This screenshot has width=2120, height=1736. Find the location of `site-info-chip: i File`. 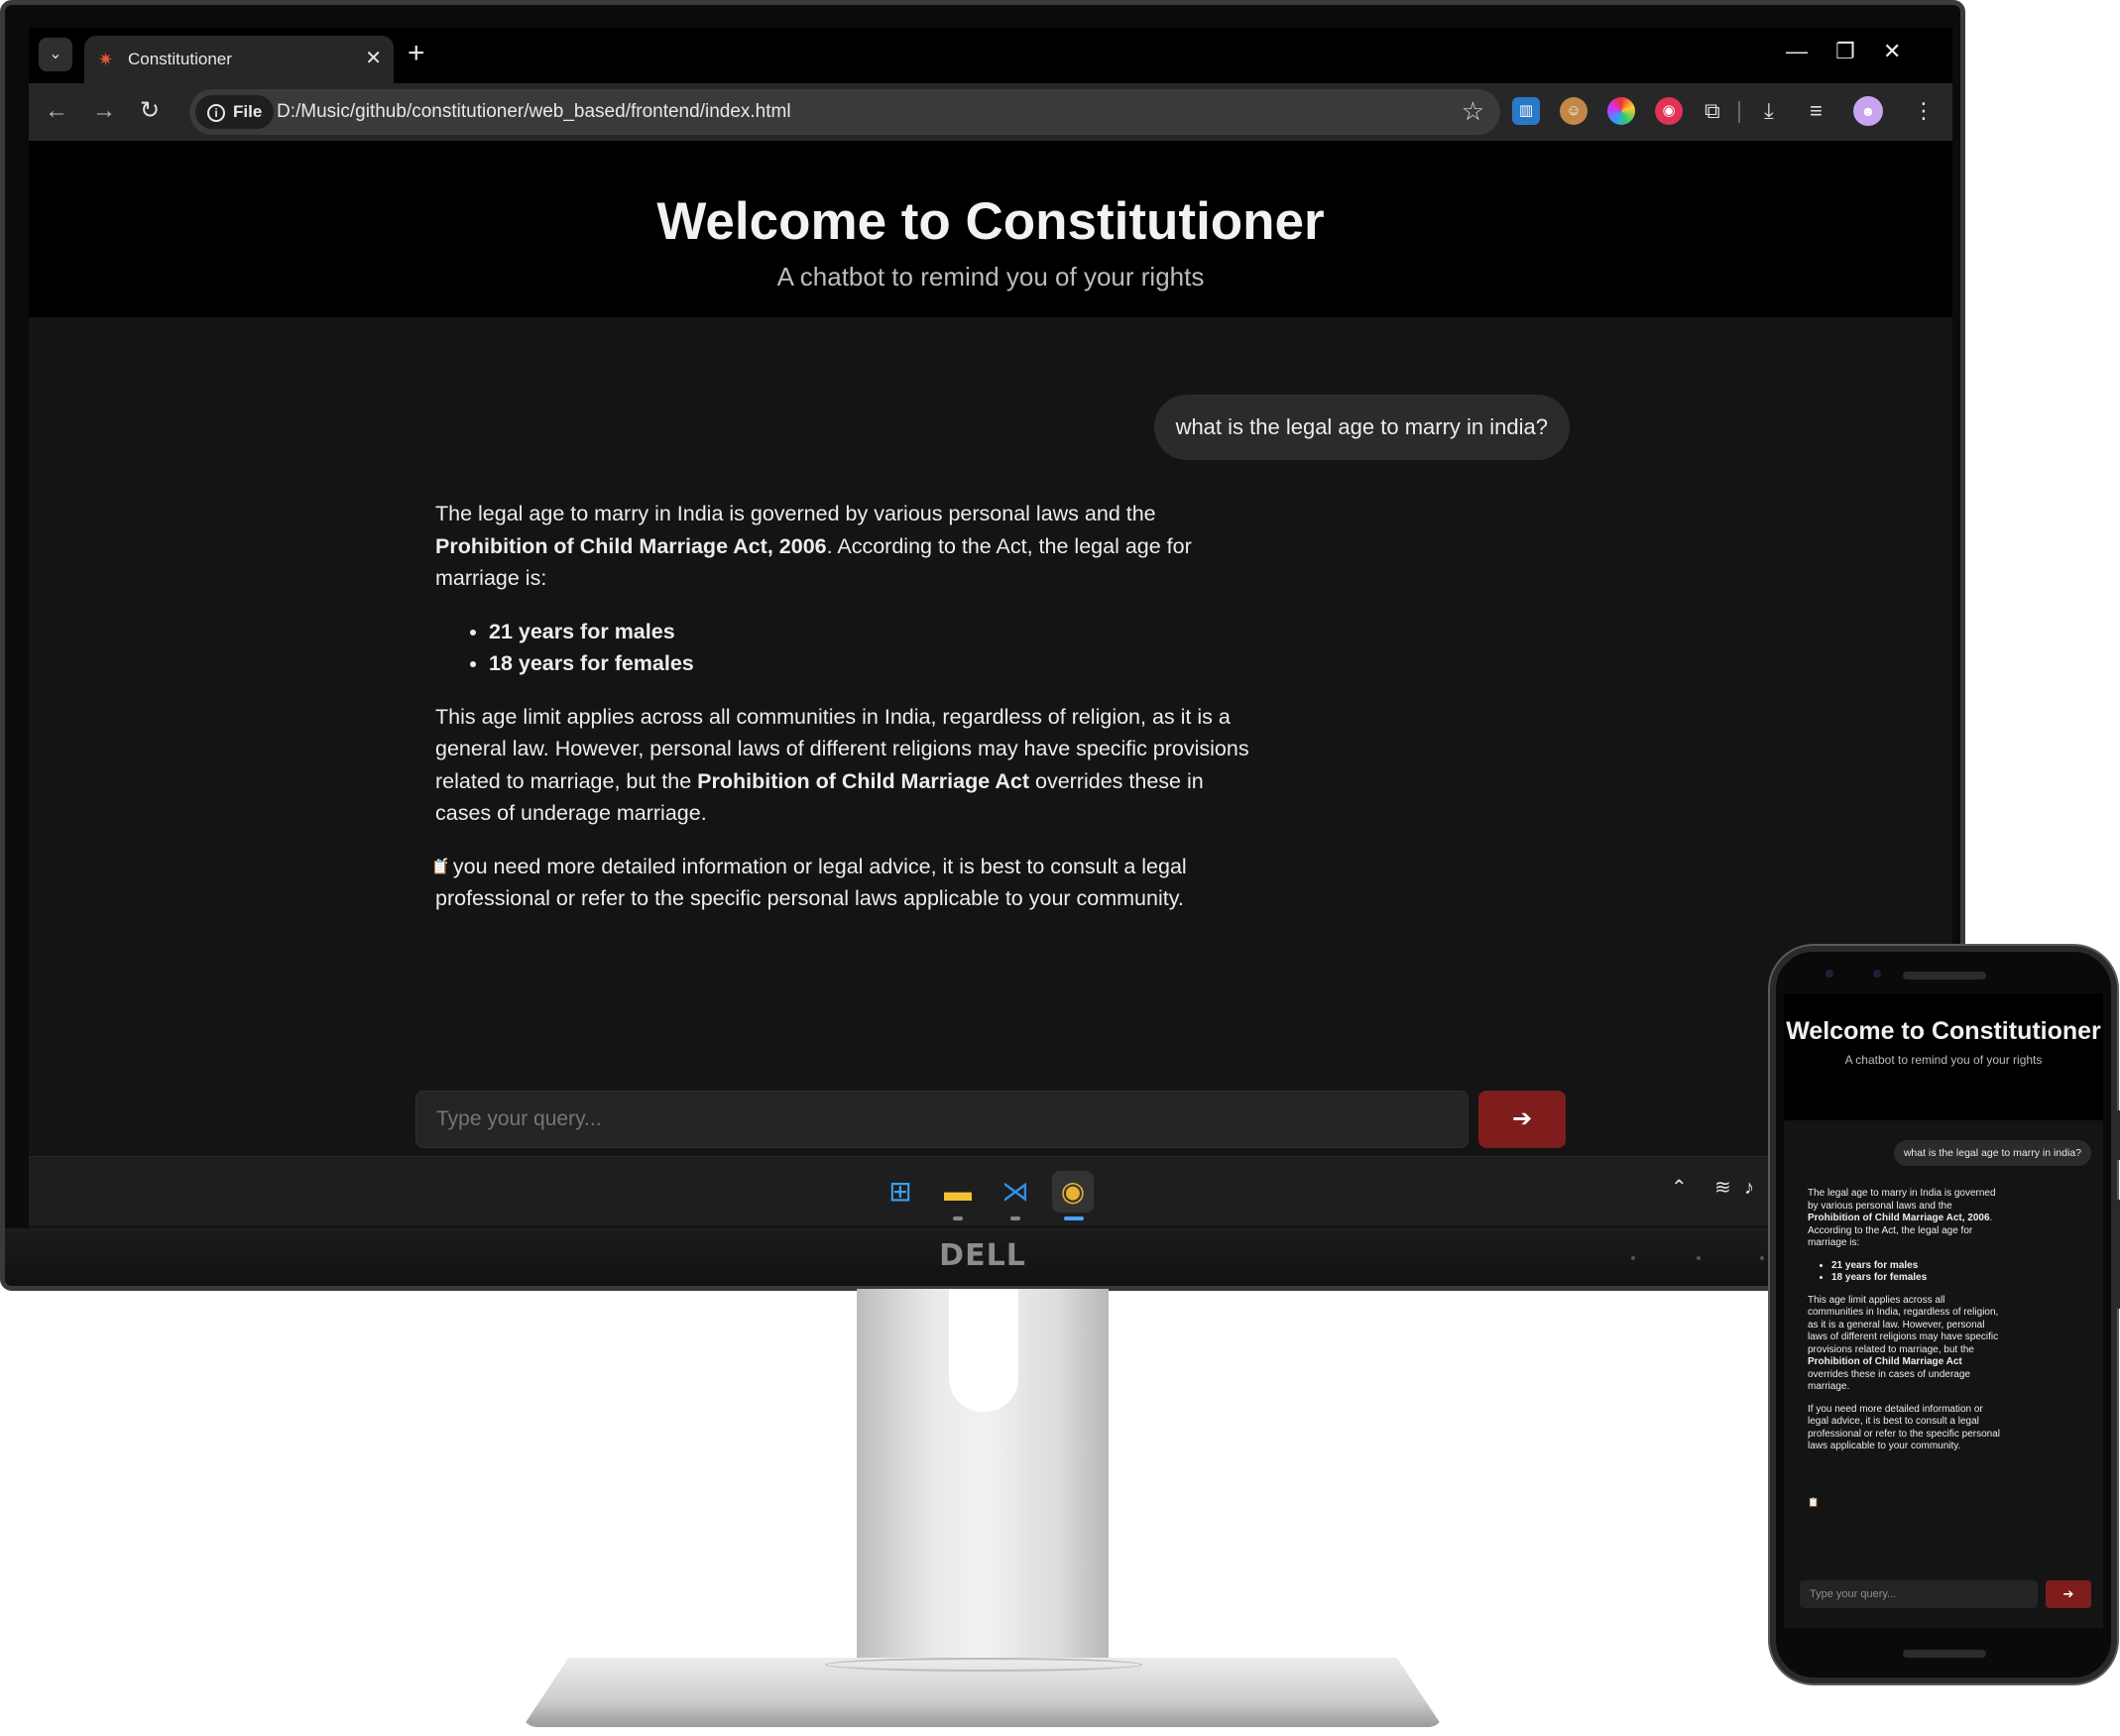

site-info-chip: i File is located at coordinates (235, 112).